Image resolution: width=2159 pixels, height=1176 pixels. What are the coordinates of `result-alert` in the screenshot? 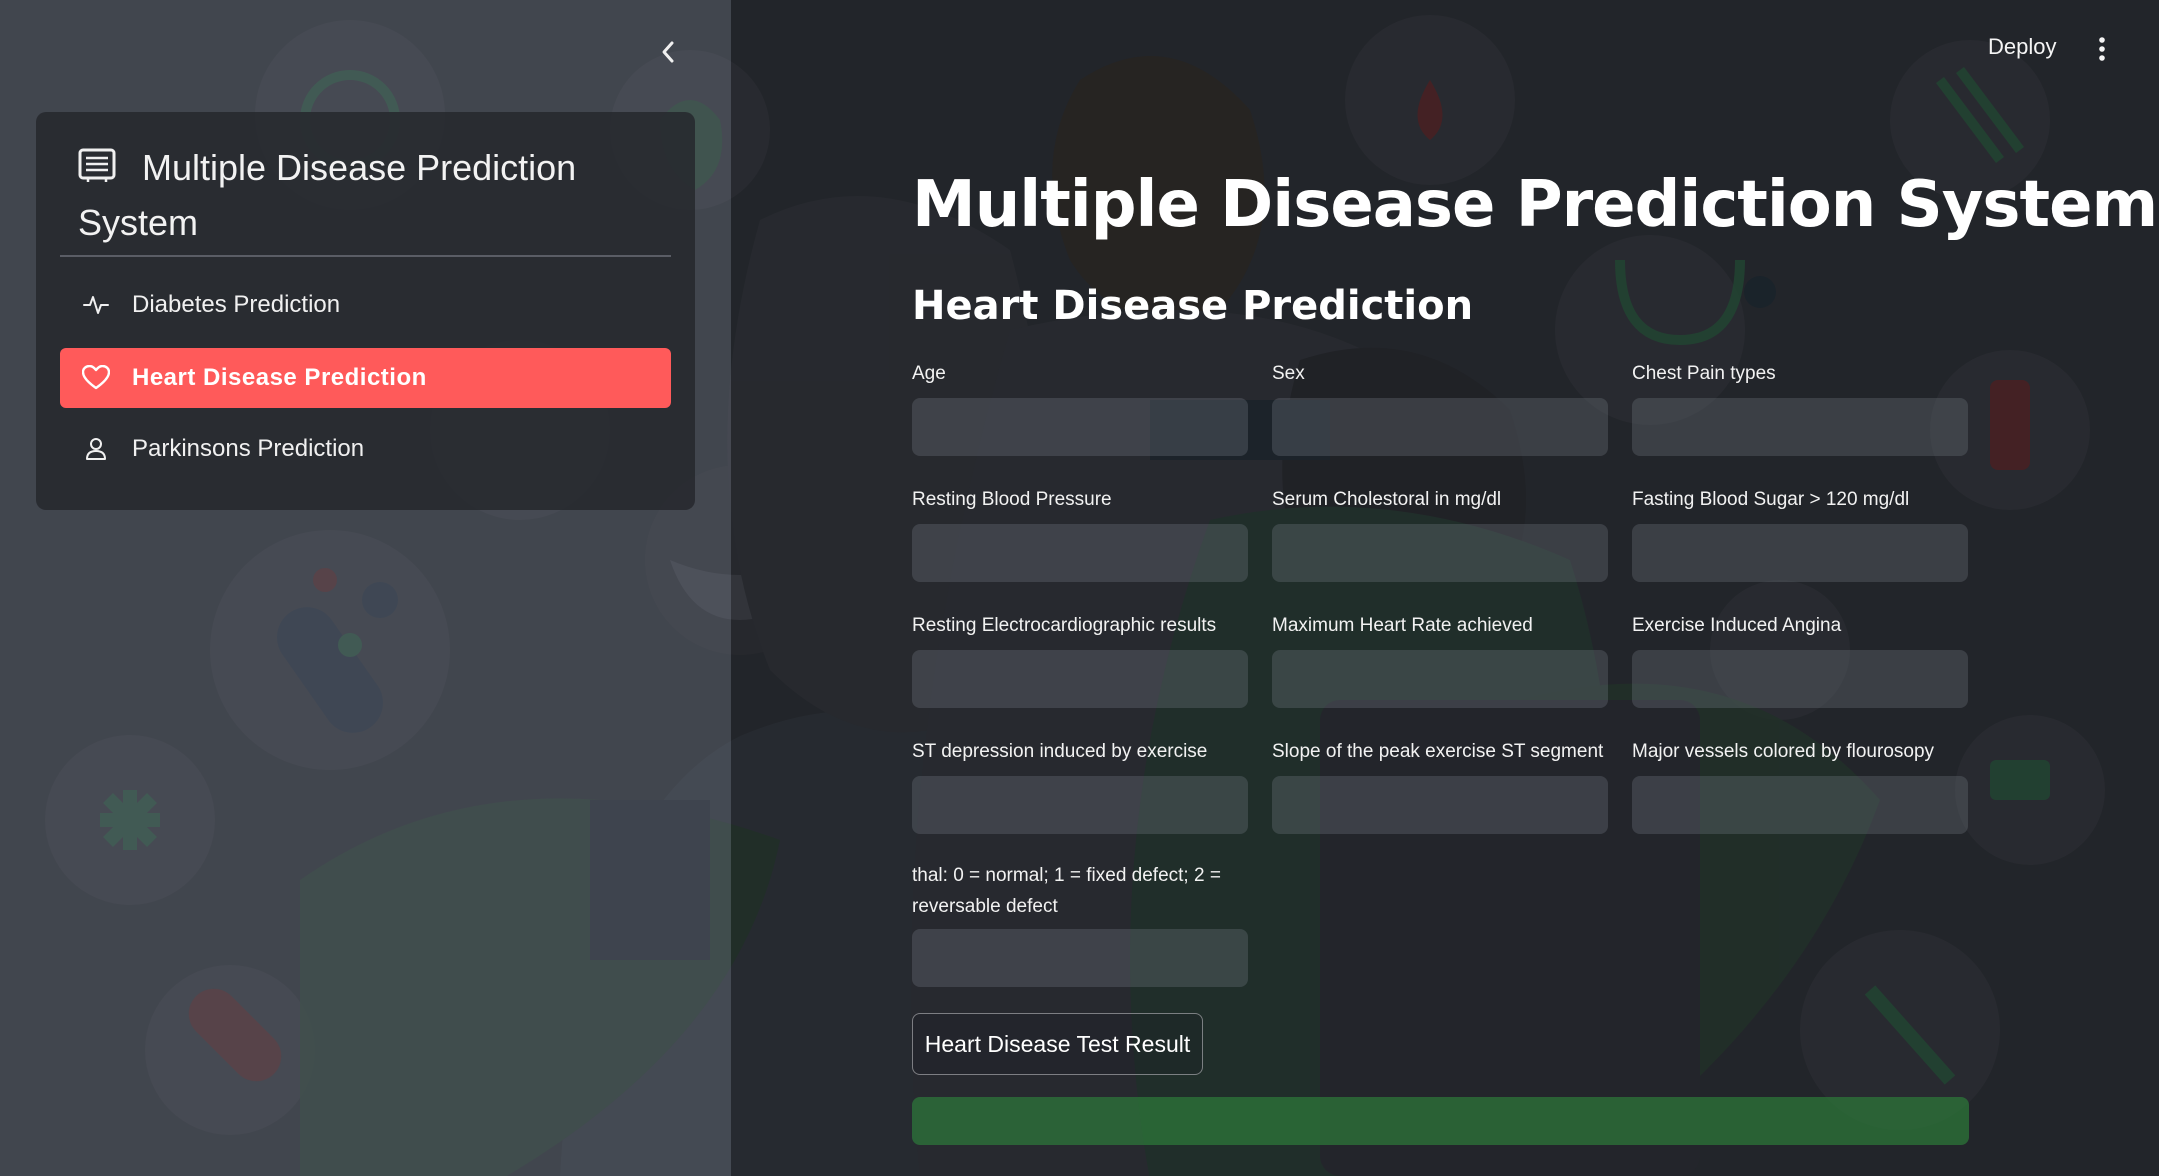 It's located at (1440, 1121).